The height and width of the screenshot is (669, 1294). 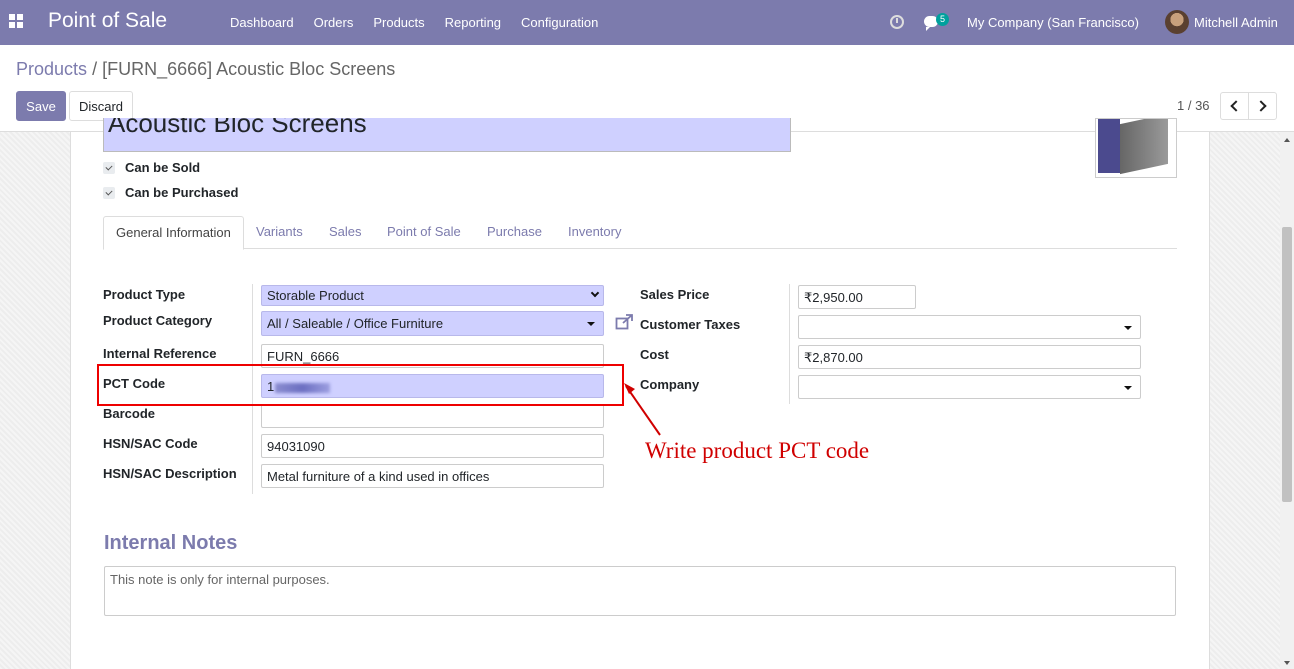 I want to click on product-type-value: Storable Product, so click(x=315, y=295).